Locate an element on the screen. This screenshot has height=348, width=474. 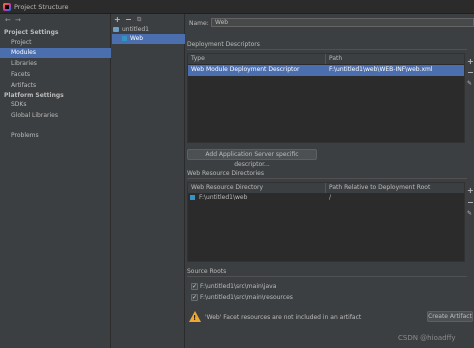
source-root-label: F:\untitled1\src\main\resources is located at coordinates (246, 297).